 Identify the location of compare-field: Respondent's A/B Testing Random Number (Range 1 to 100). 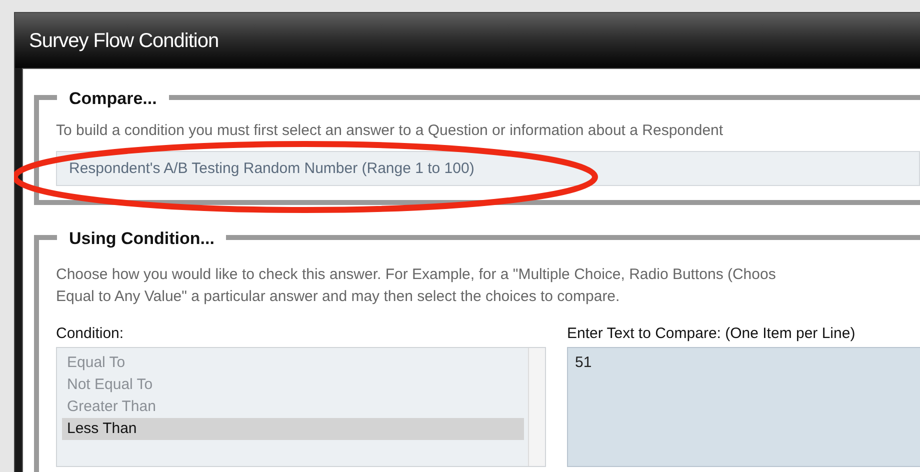
(488, 168).